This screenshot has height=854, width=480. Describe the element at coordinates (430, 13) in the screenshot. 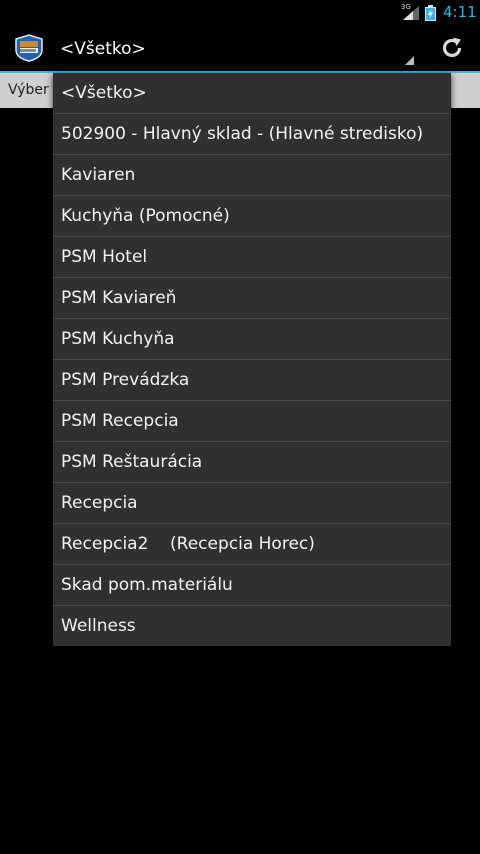

I see `battery-icon` at that location.